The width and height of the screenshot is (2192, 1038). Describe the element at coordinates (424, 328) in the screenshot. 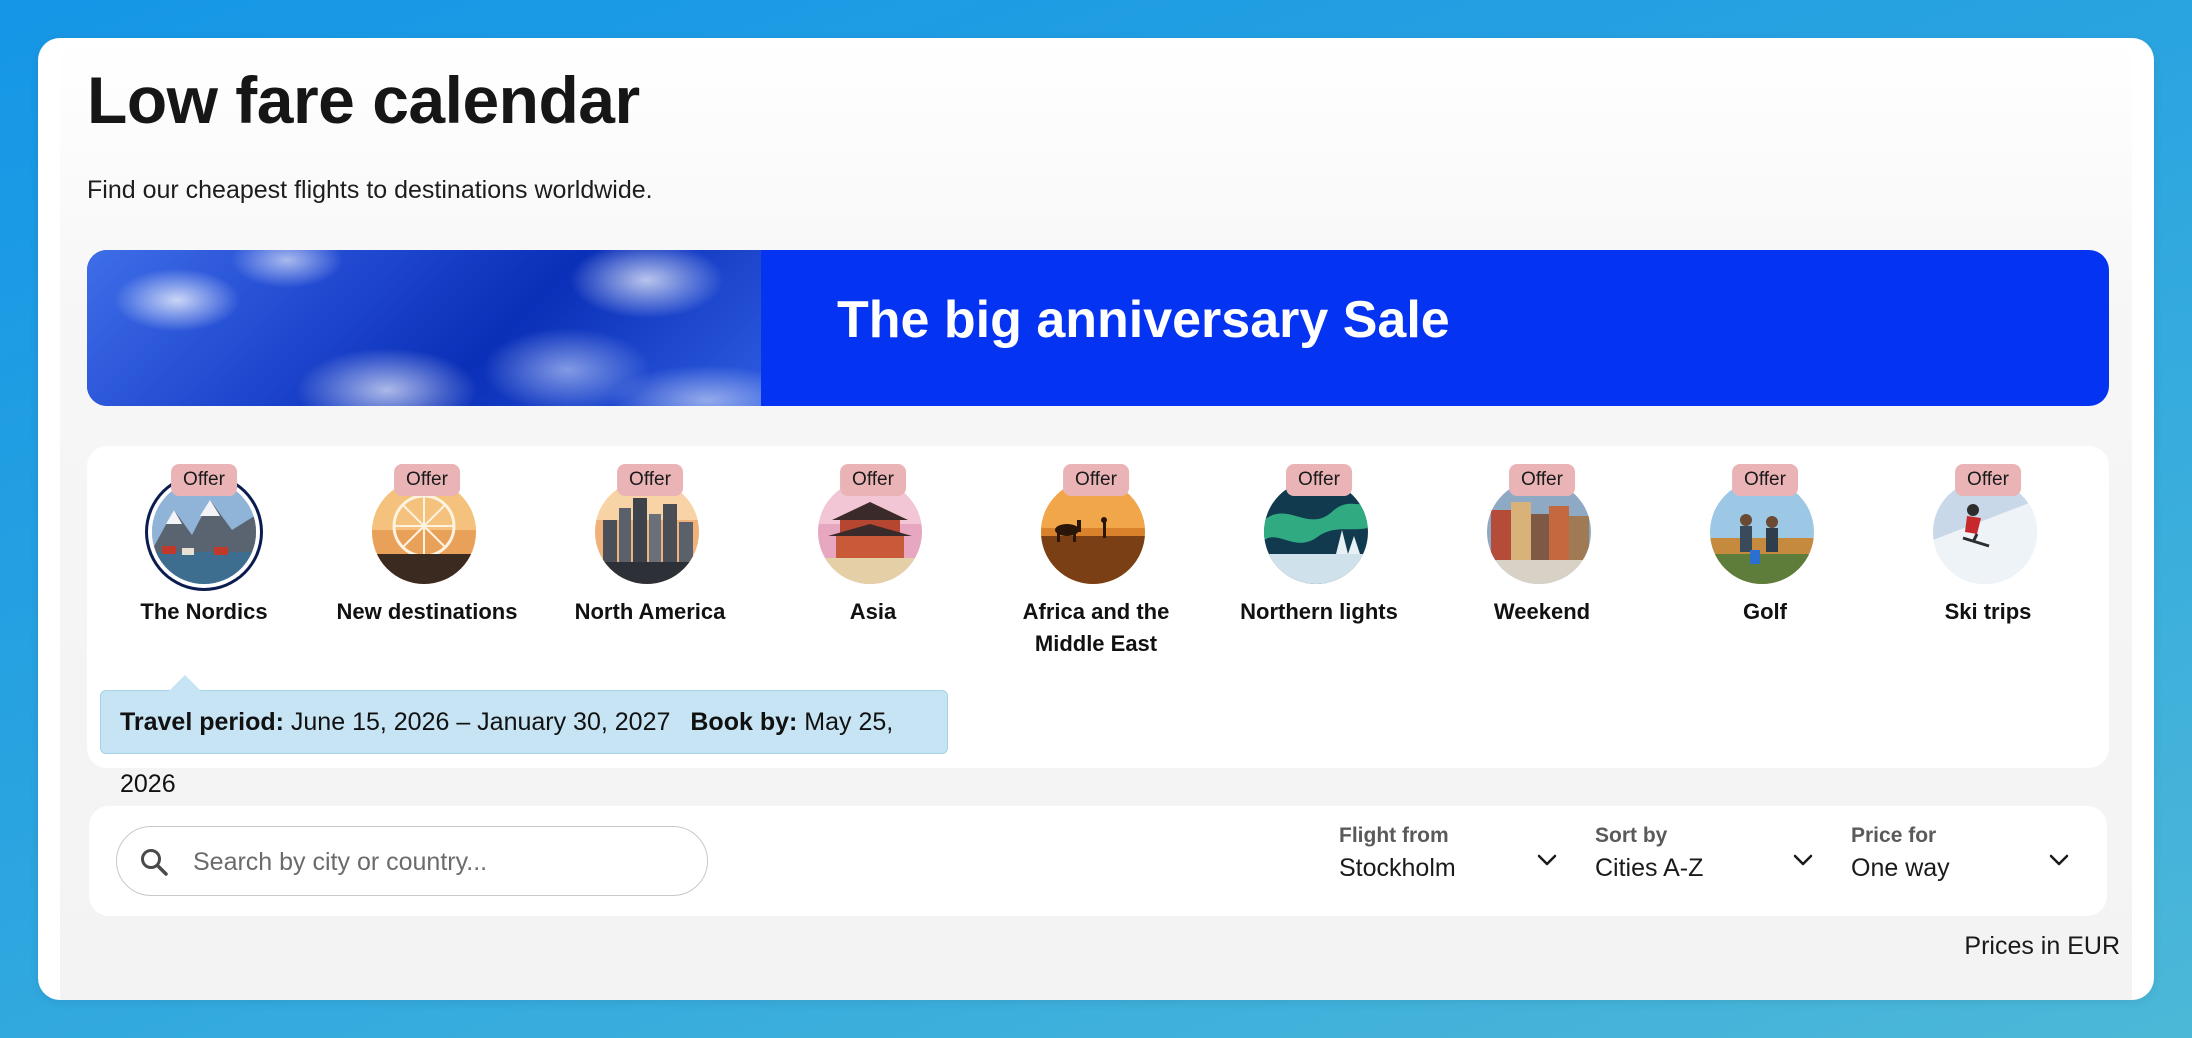

I see `banner-cloud-image` at that location.